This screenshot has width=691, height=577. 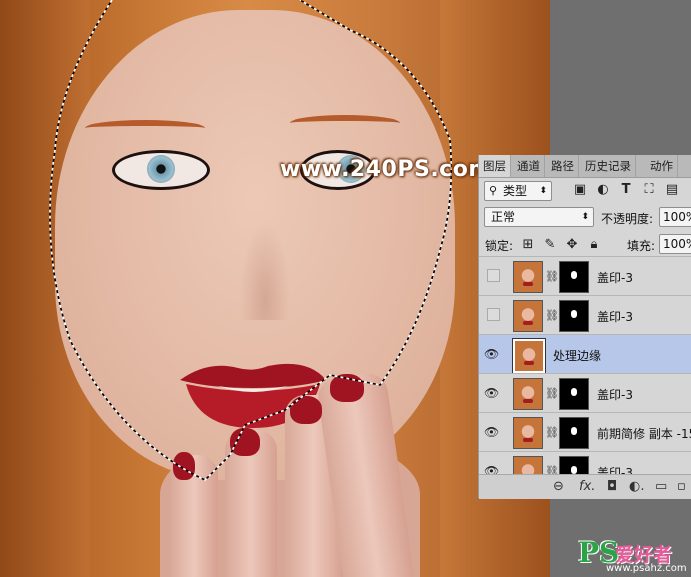 I want to click on search-icon: ⚲, so click(x=493, y=190).